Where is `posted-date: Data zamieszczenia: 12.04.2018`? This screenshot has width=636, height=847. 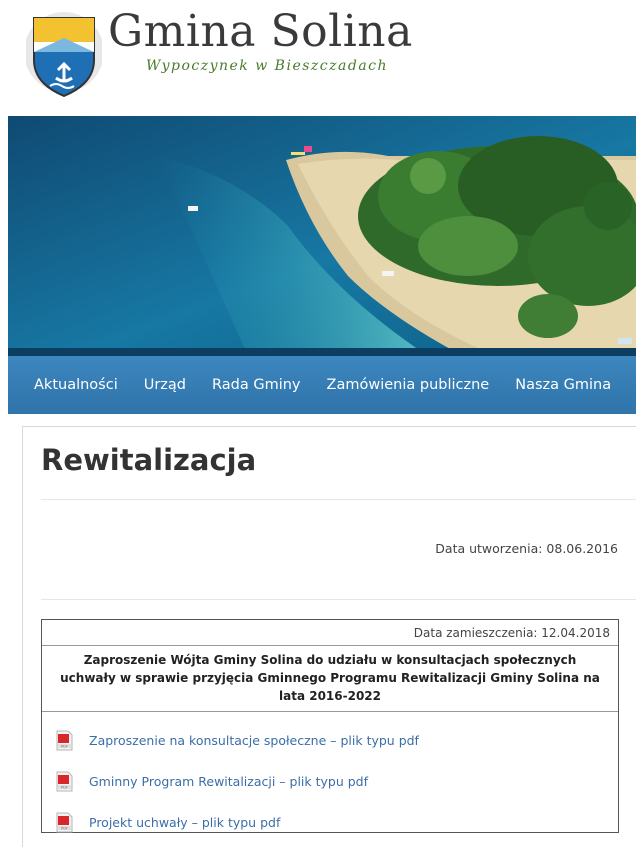 posted-date: Data zamieszczenia: 12.04.2018 is located at coordinates (330, 633).